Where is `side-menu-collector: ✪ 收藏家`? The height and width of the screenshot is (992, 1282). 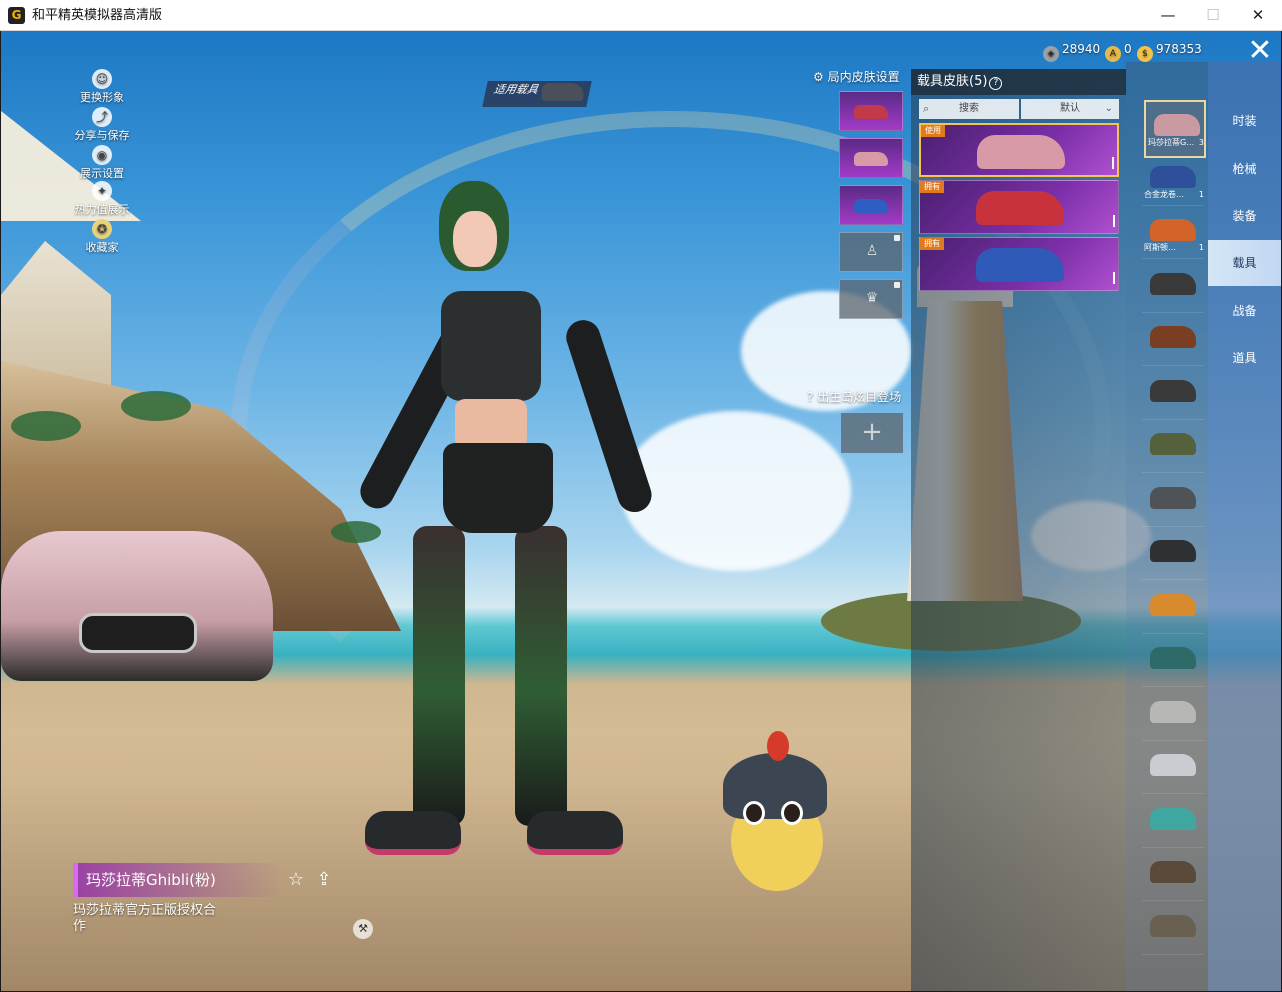
side-menu-collector: ✪ 收藏家 is located at coordinates (102, 237).